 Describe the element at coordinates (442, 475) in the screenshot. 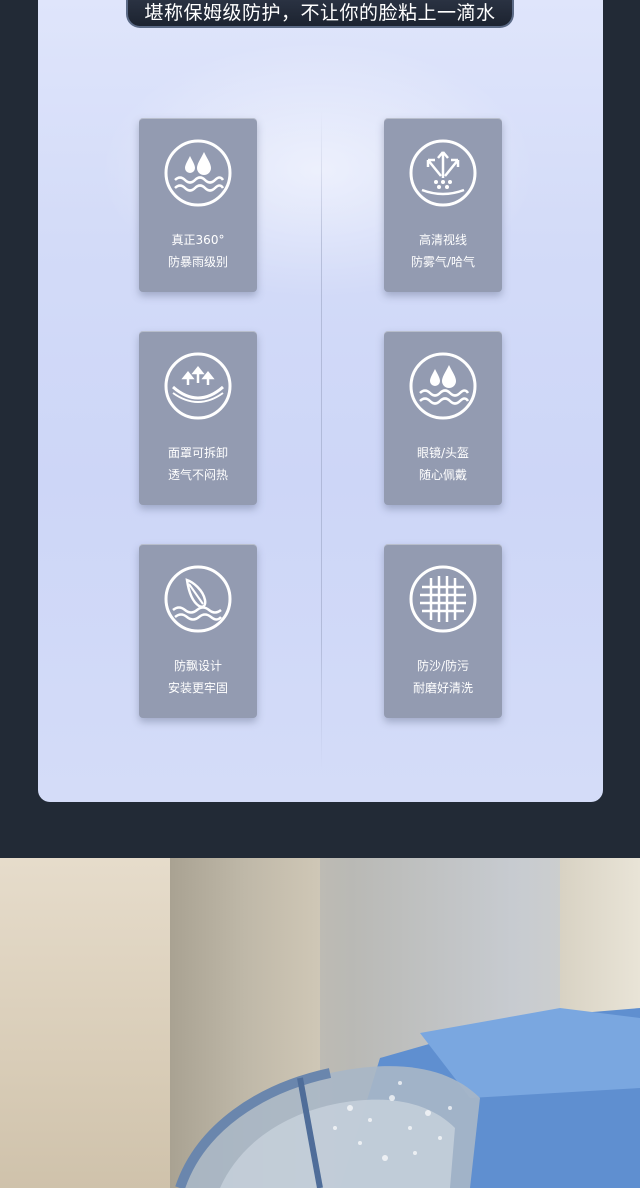

I see `feature-subtitle: 随心佩戴` at that location.